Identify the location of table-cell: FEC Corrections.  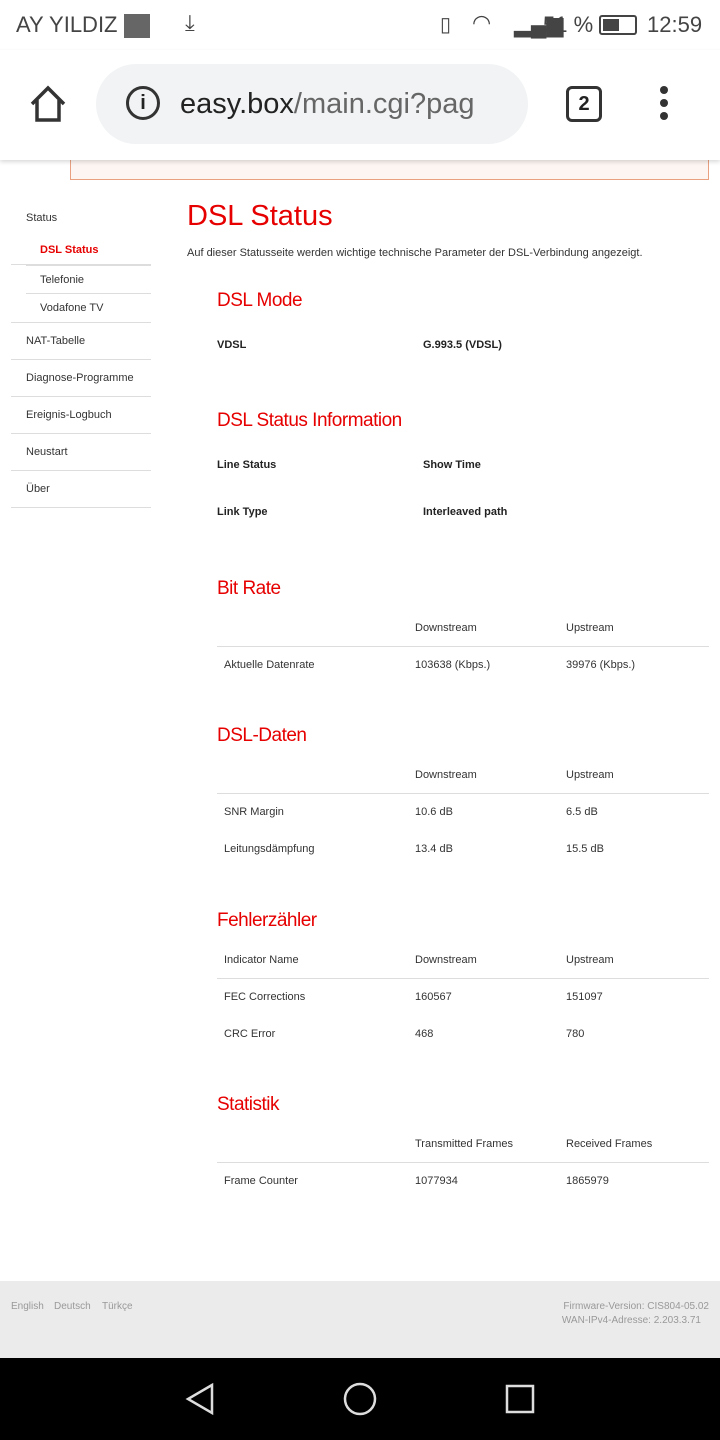
(265, 997).